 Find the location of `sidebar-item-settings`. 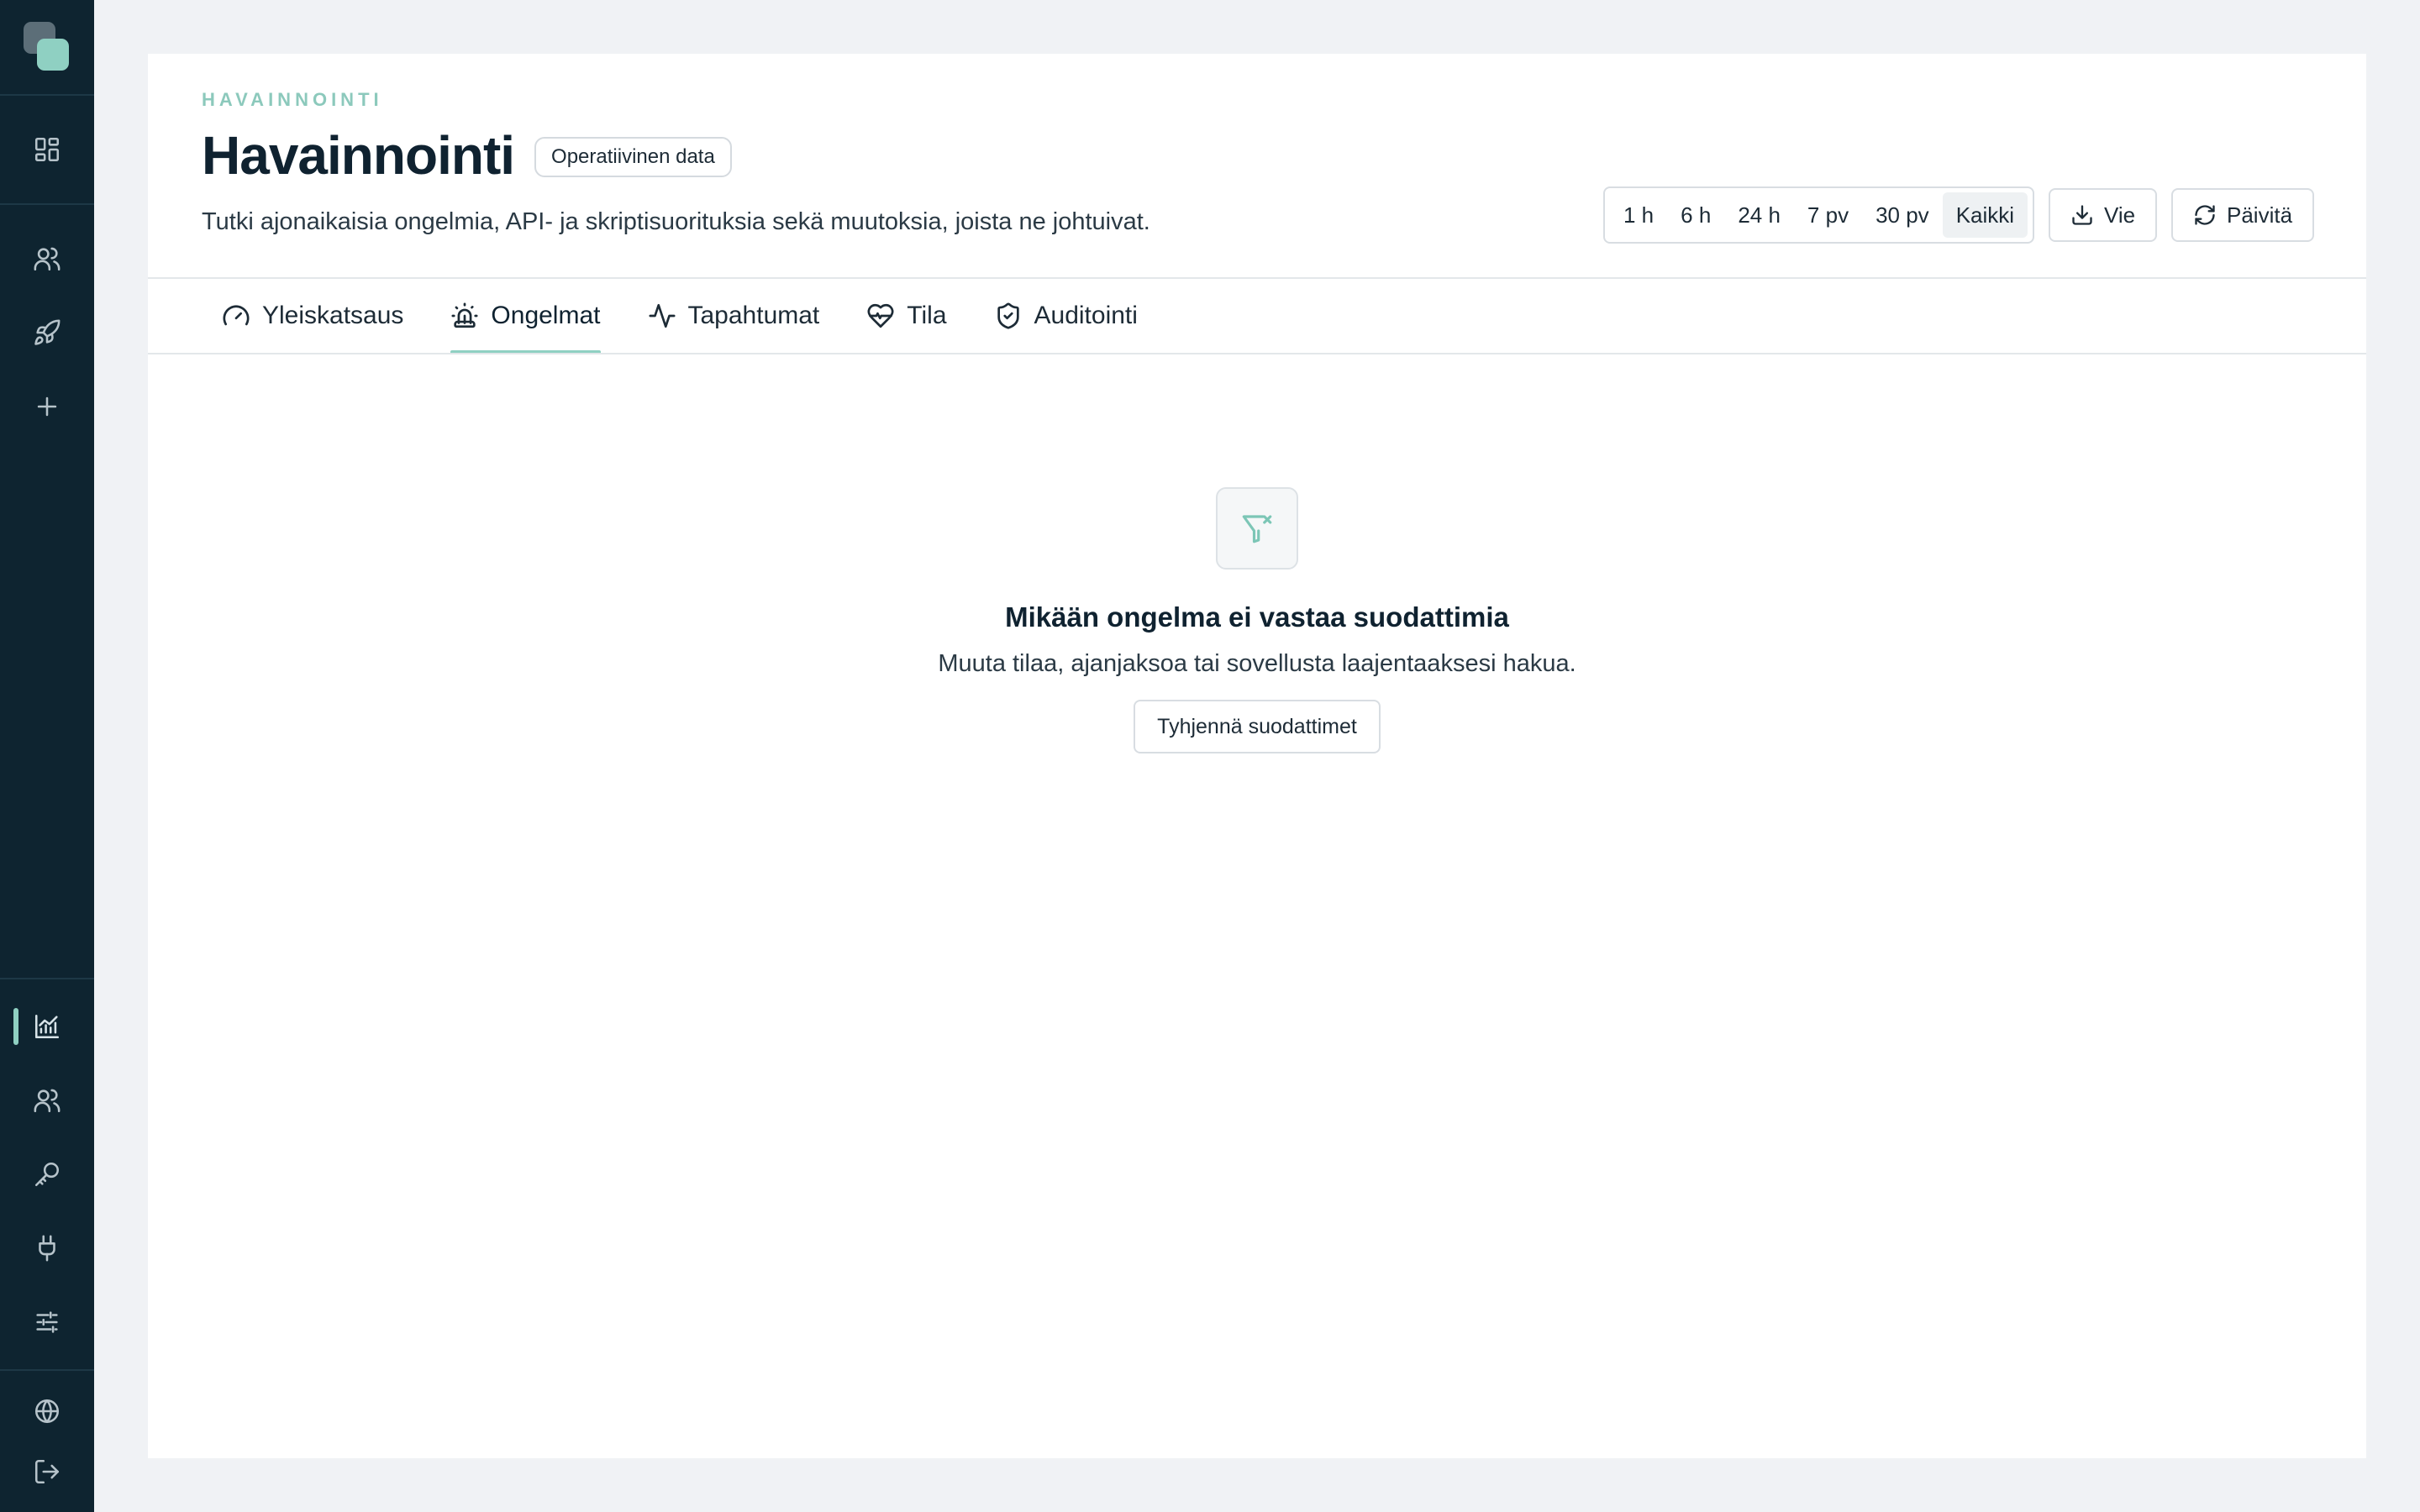

sidebar-item-settings is located at coordinates (47, 1322).